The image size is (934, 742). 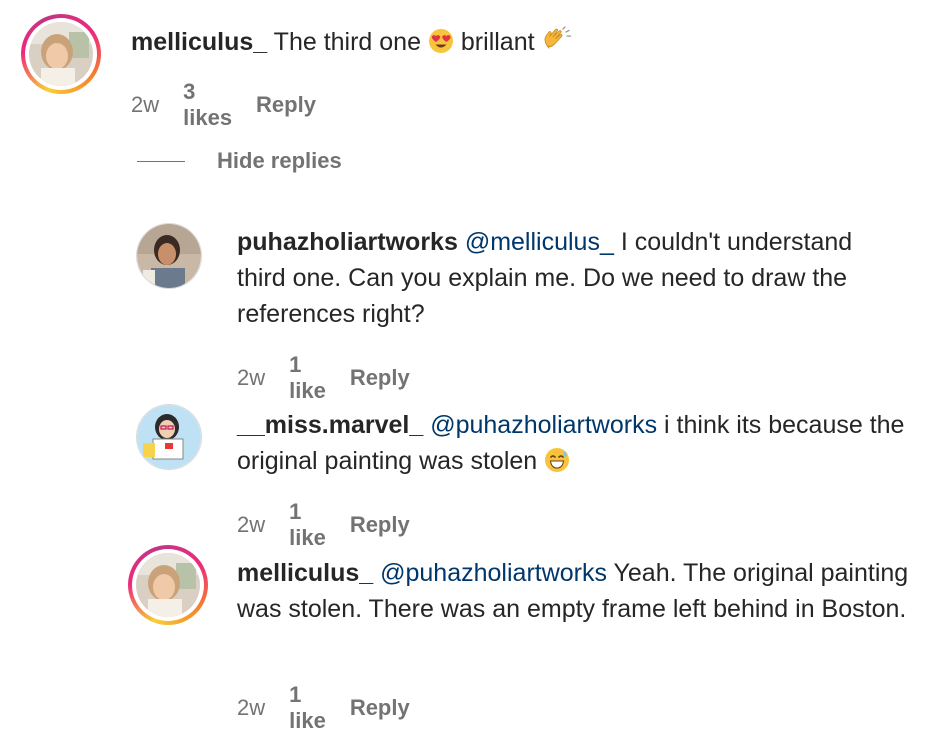 I want to click on comment-likes: 3 likes, so click(x=207, y=105).